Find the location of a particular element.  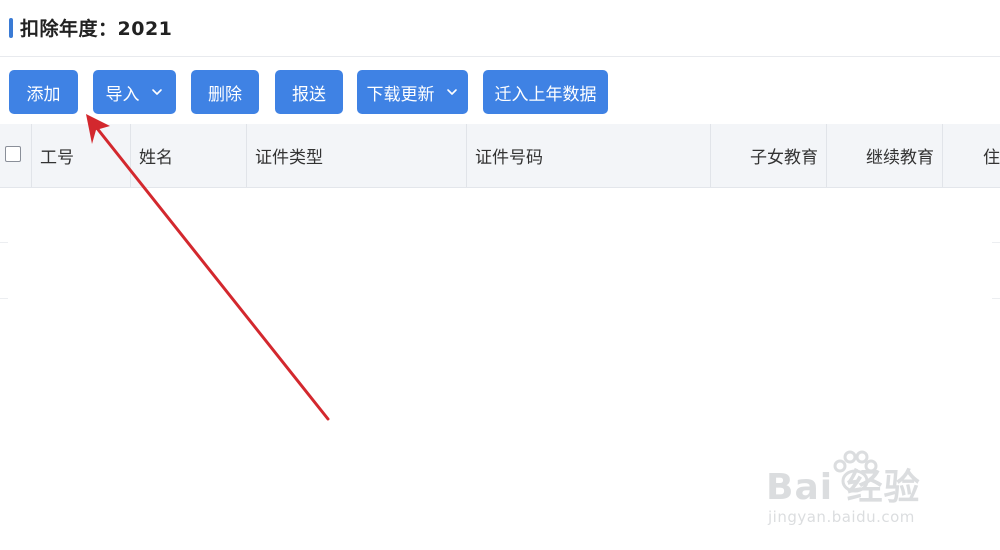

import-button-label: 导入 is located at coordinates (122, 94).